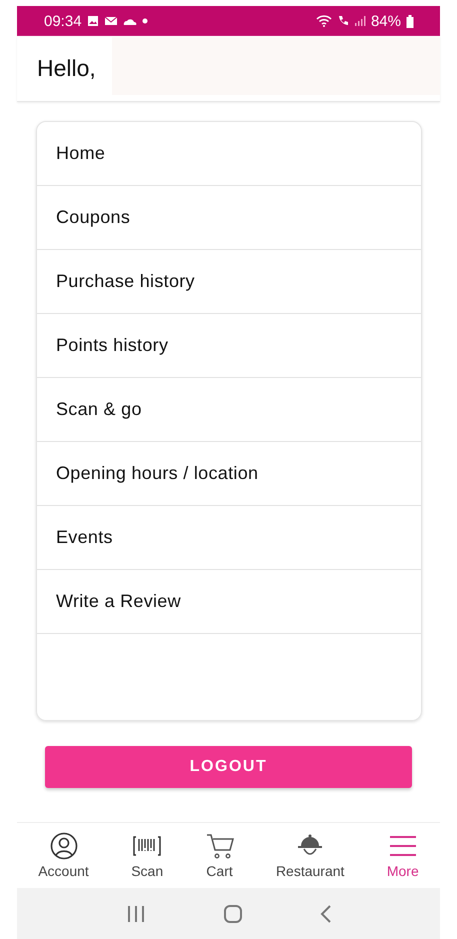 This screenshot has height=939, width=457. I want to click on status-time: 09:34, so click(63, 21).